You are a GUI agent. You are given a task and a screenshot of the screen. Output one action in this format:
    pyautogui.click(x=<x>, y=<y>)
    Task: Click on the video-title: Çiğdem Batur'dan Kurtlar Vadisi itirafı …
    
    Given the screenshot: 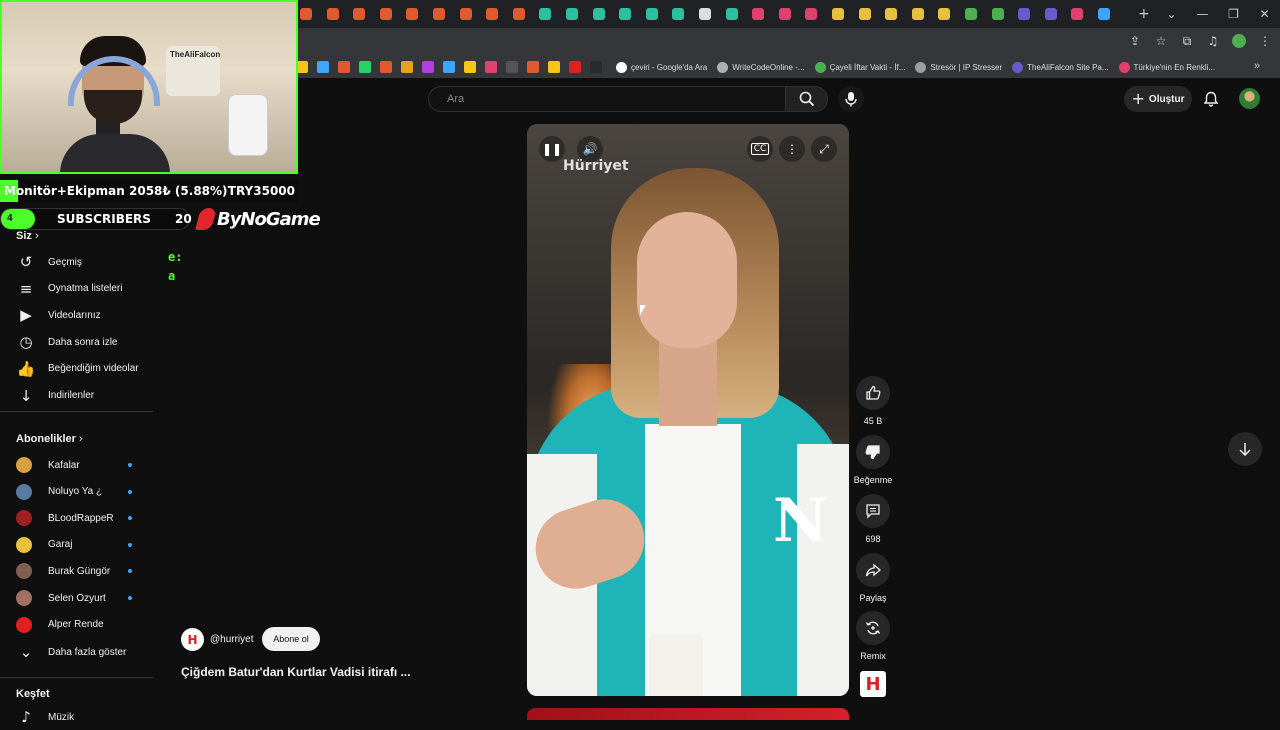 What is the action you would take?
    pyautogui.click(x=296, y=672)
    